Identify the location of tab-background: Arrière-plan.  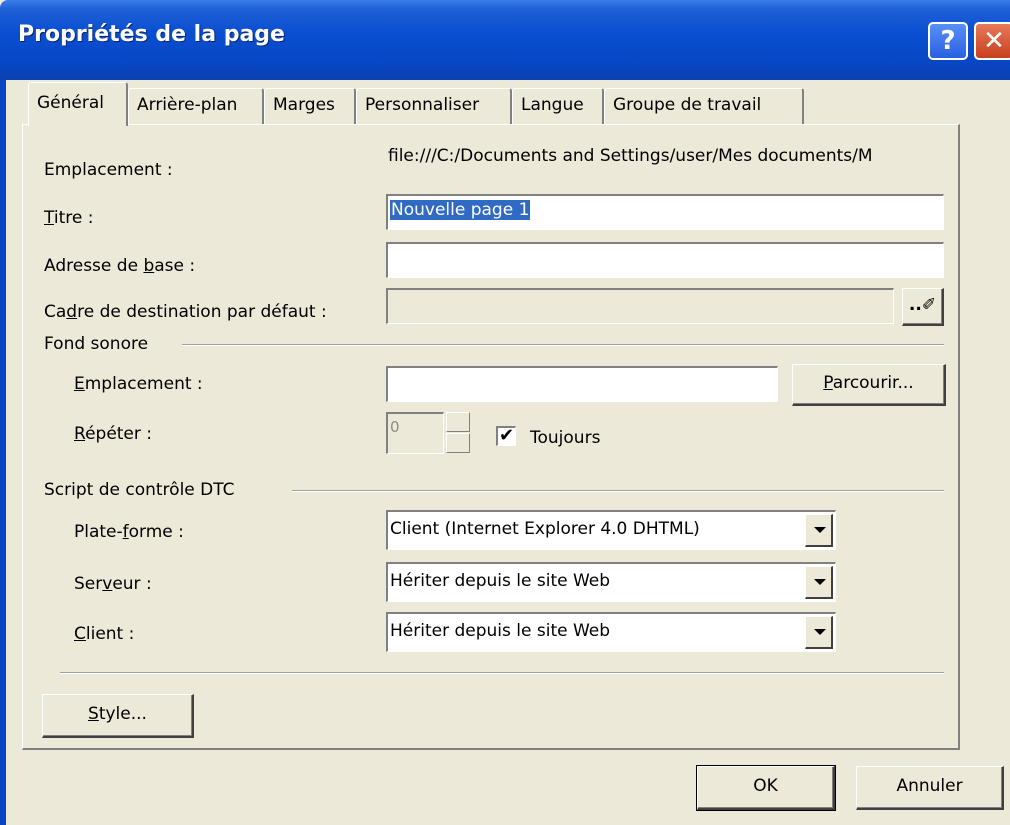
(196, 106).